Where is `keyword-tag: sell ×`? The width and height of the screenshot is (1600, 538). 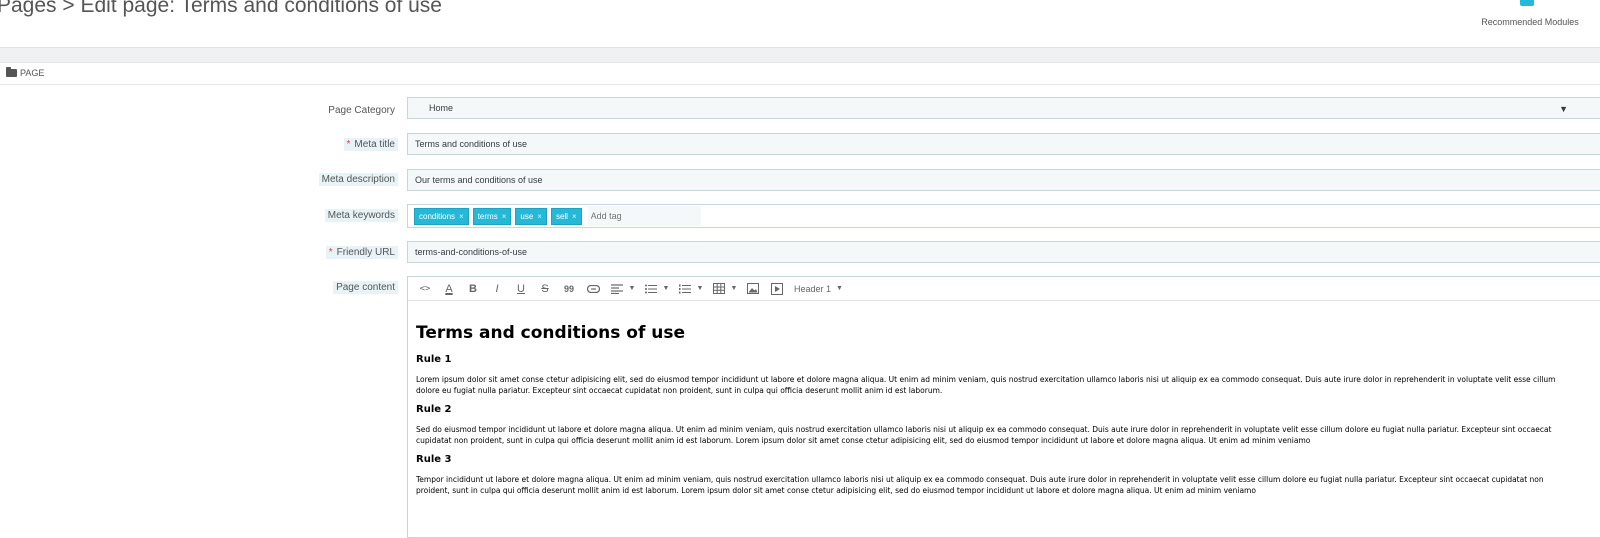
keyword-tag: sell × is located at coordinates (566, 216).